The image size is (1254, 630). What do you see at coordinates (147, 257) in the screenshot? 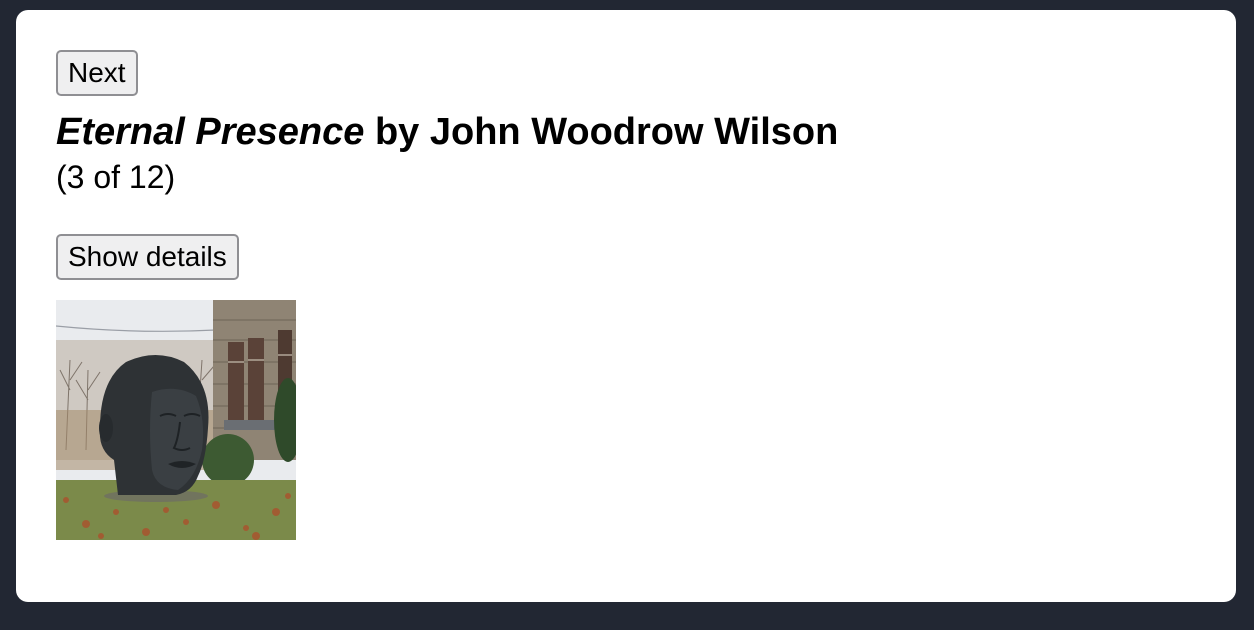
I see `show-details-button: Show details` at bounding box center [147, 257].